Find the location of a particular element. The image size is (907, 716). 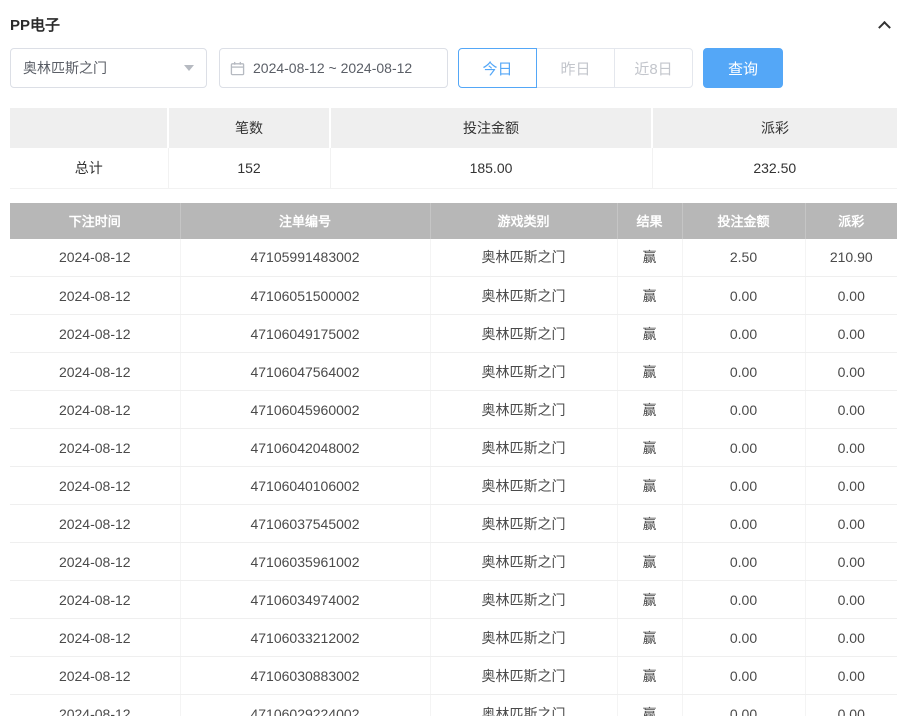

summary-header-payout: 派彩 is located at coordinates (774, 128).